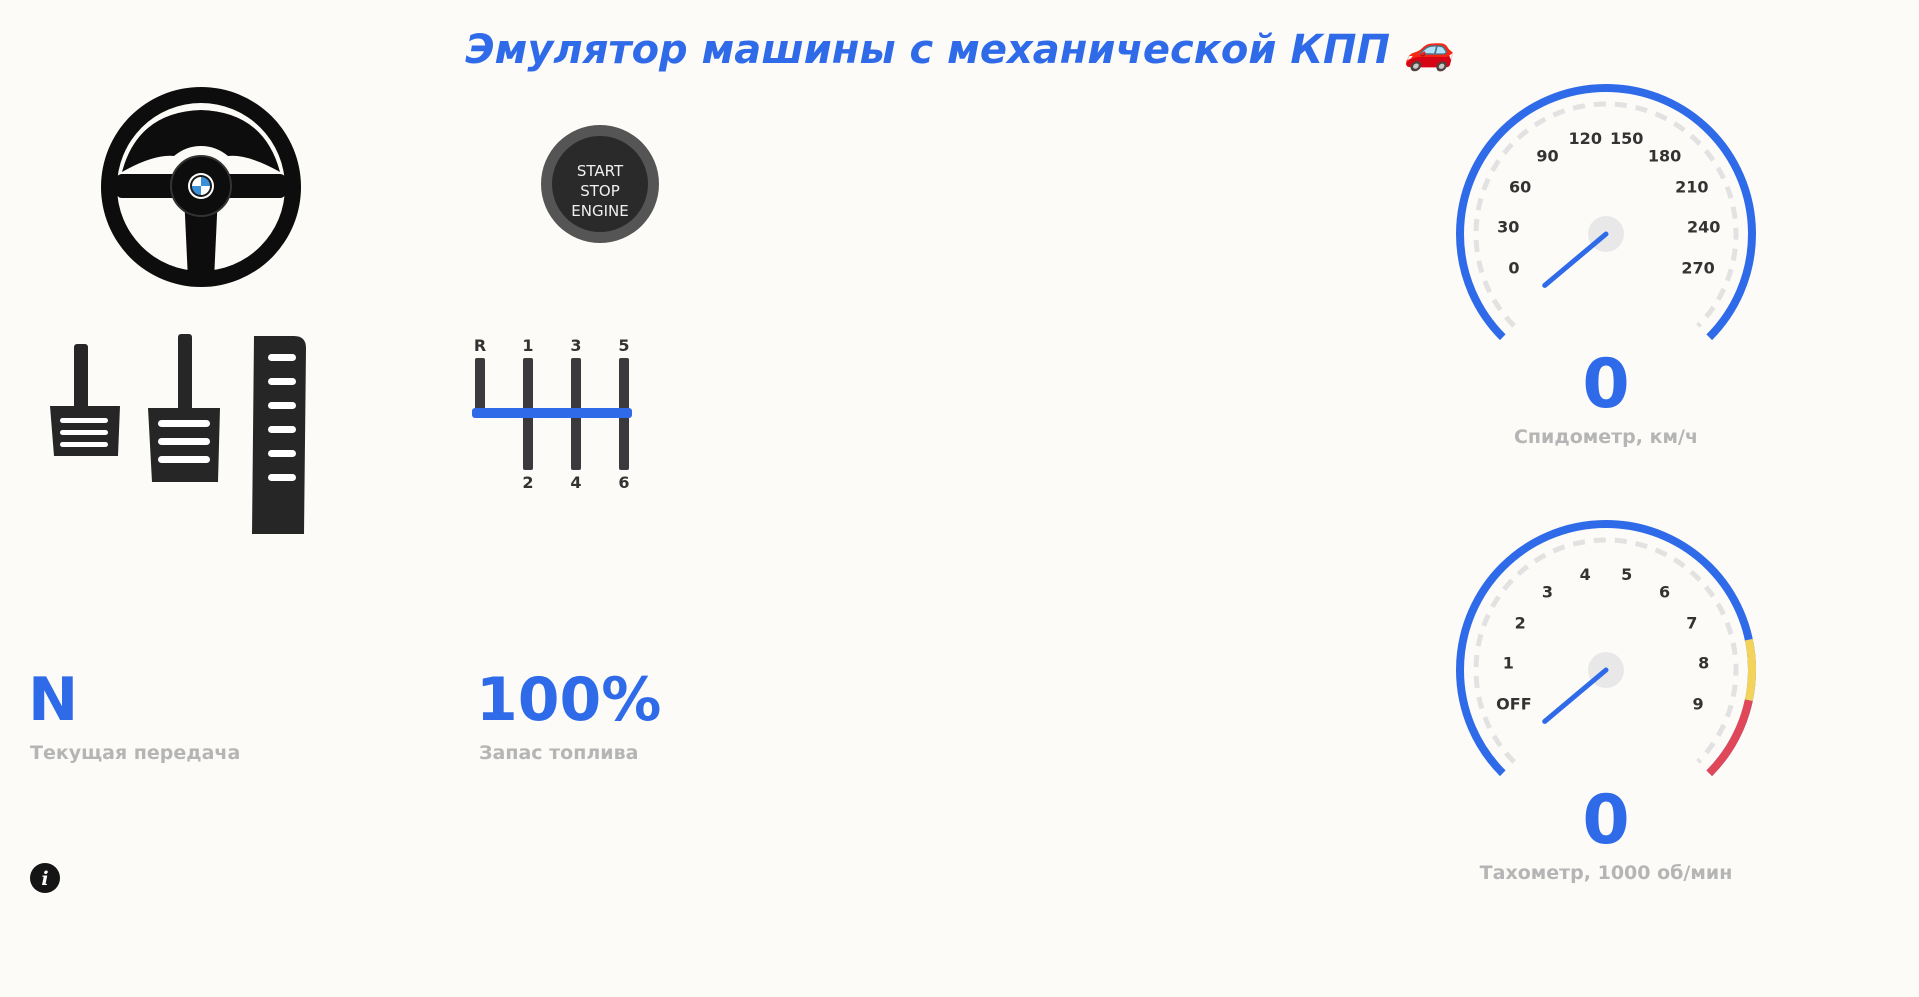 This screenshot has height=997, width=1919. I want to click on tachometer-gauge: OFF 1 2 3 4 5 6 7 8 9, so click(1606, 653).